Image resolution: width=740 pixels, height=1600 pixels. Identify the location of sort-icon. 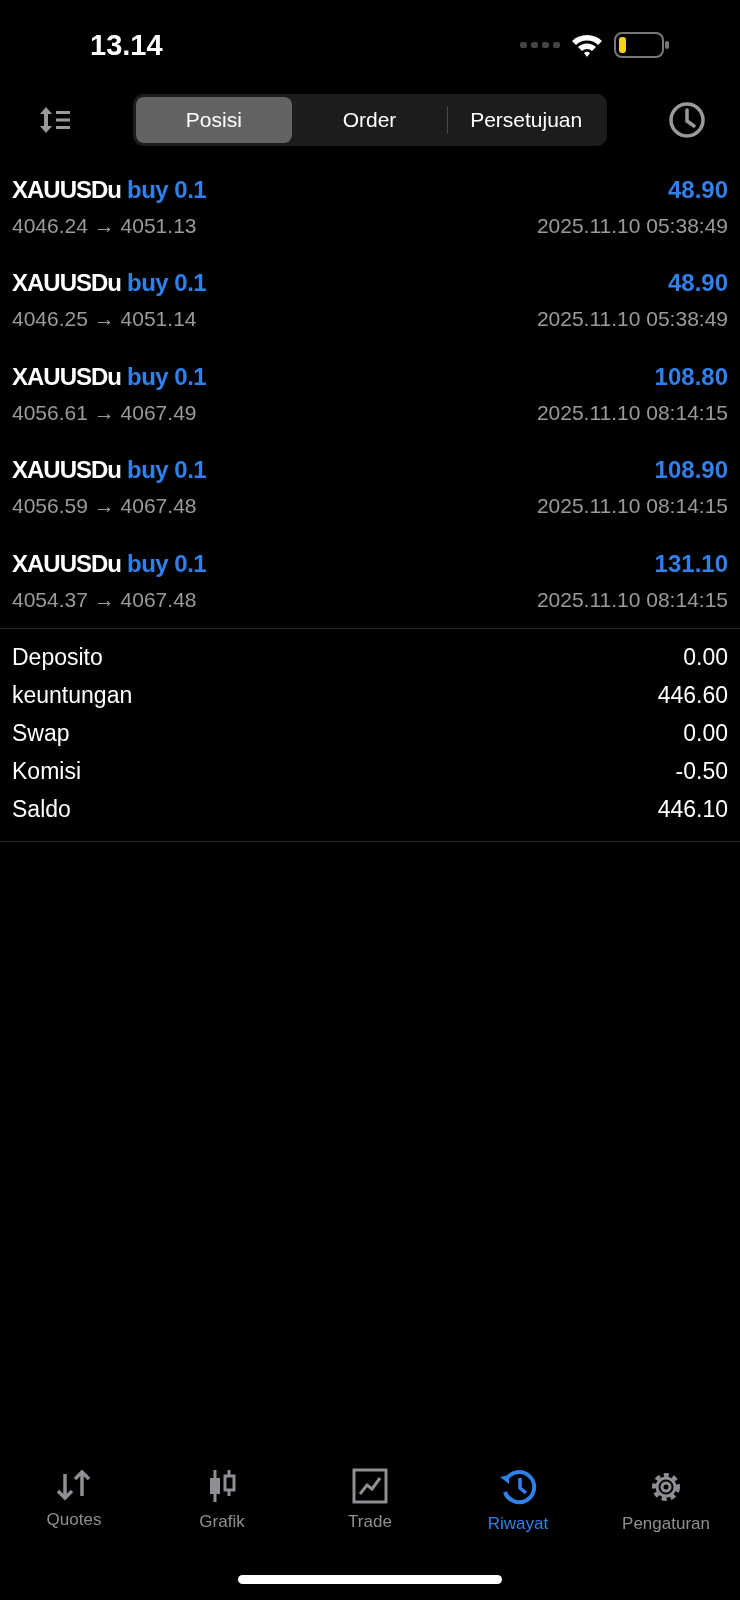
(55, 120).